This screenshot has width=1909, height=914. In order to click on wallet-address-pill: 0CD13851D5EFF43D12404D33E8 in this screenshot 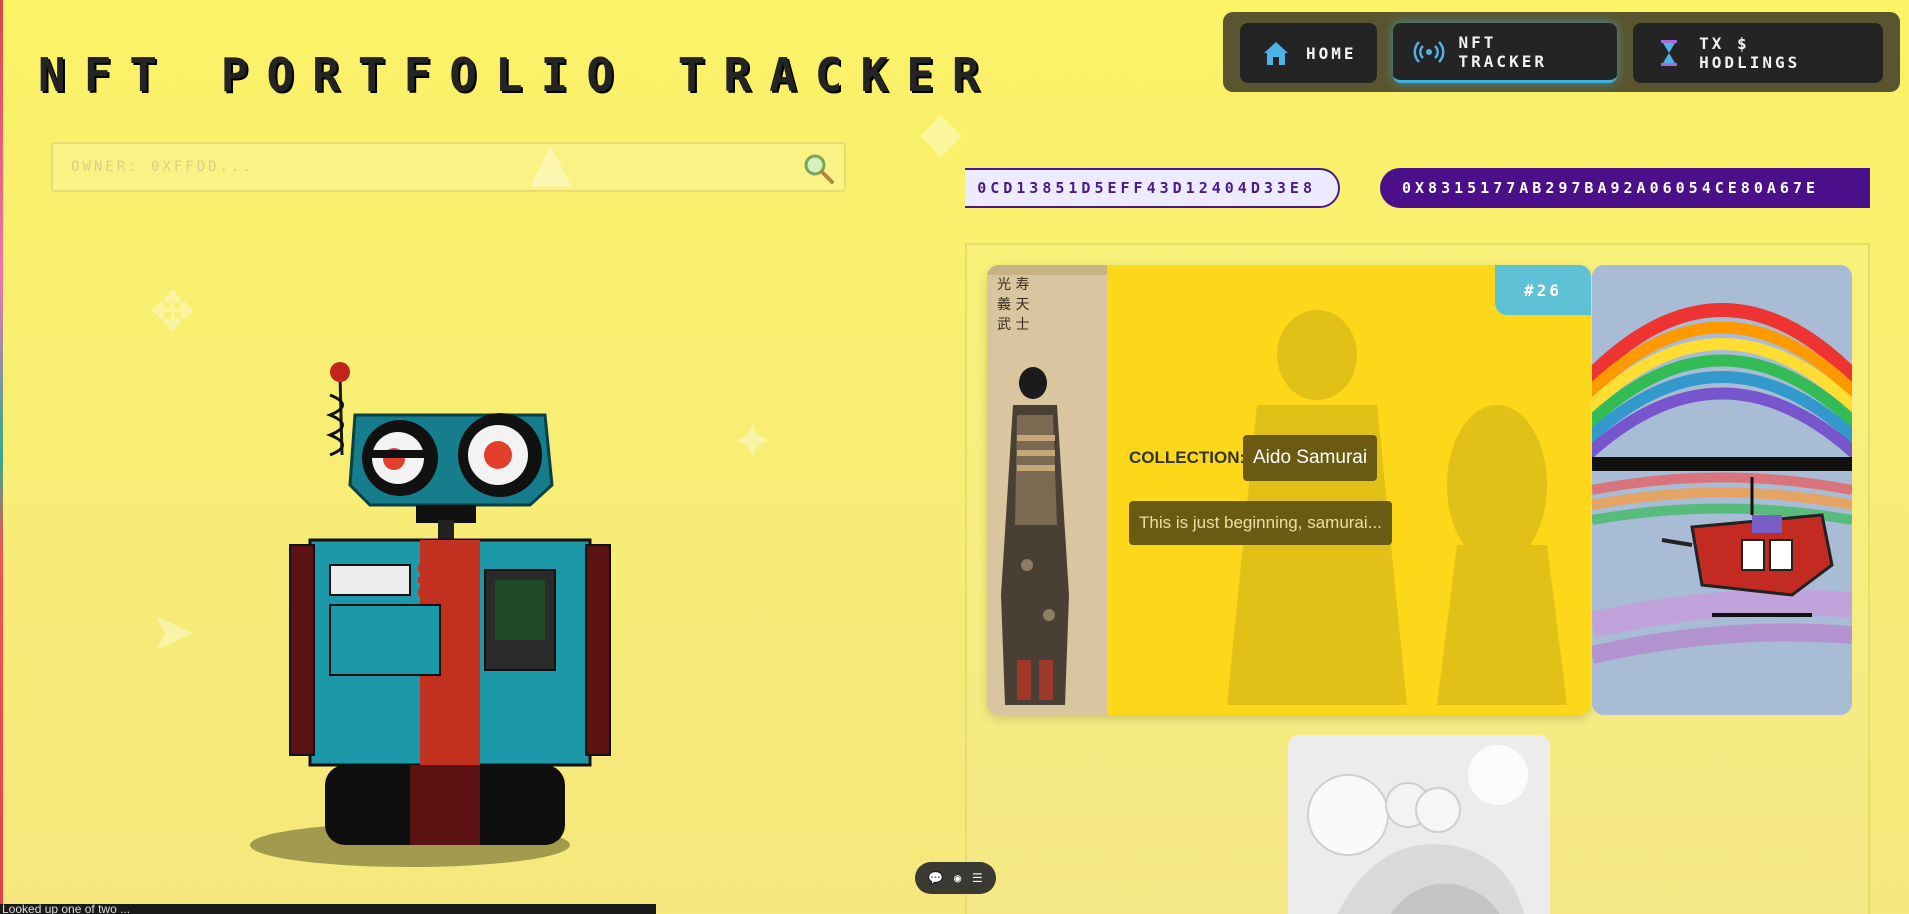, I will do `click(1152, 188)`.